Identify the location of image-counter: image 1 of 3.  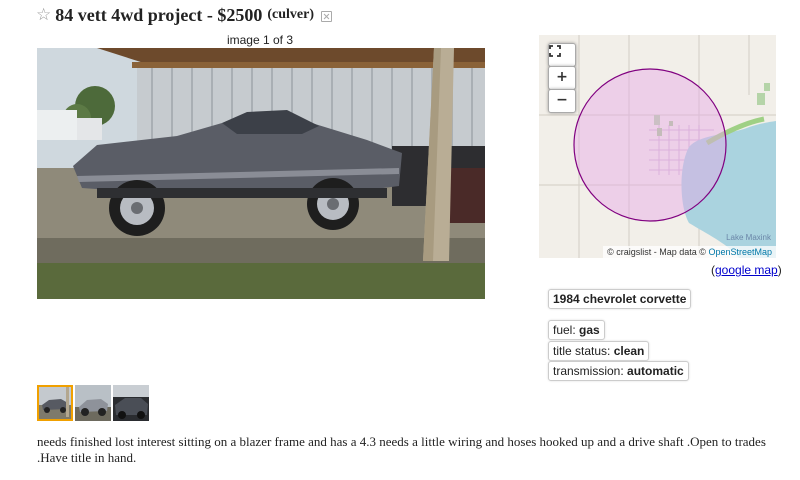
(260, 40).